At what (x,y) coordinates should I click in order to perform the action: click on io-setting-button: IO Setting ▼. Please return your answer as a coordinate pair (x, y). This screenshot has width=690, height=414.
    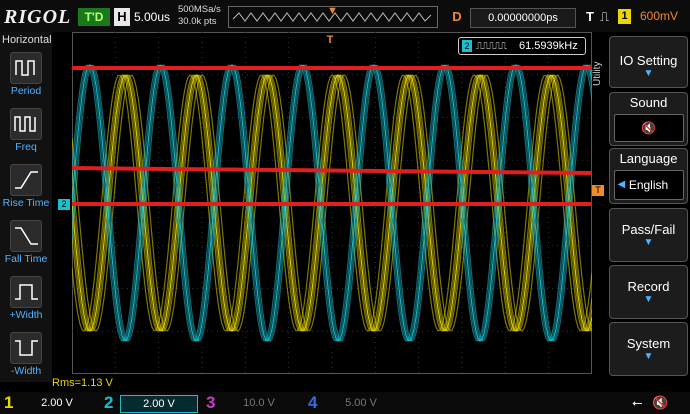
    Looking at the image, I should click on (648, 62).